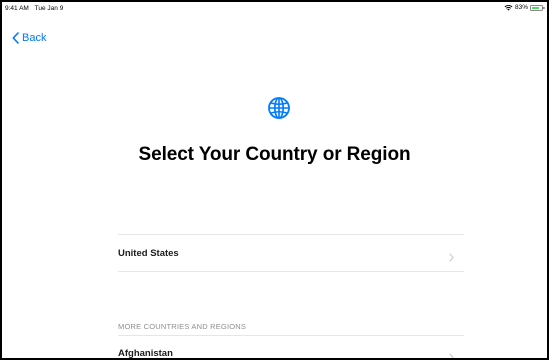 Image resolution: width=549 pixels, height=360 pixels. What do you see at coordinates (34, 38) in the screenshot?
I see `back-label: Back` at bounding box center [34, 38].